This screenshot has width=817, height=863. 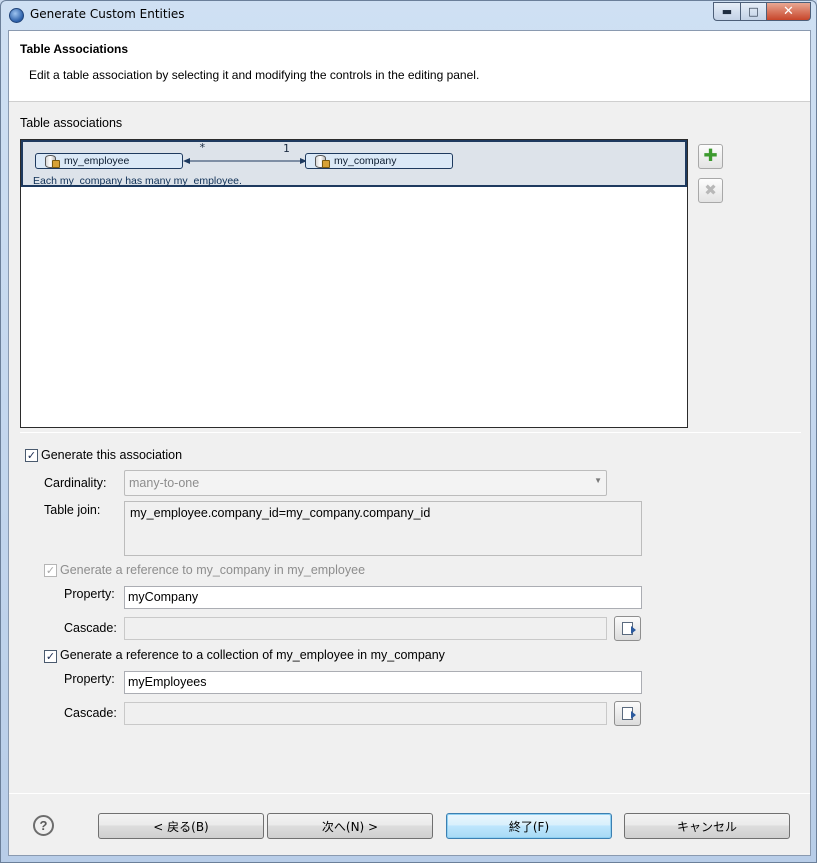 I want to click on collection-property-label: Property:, so click(x=89, y=679).